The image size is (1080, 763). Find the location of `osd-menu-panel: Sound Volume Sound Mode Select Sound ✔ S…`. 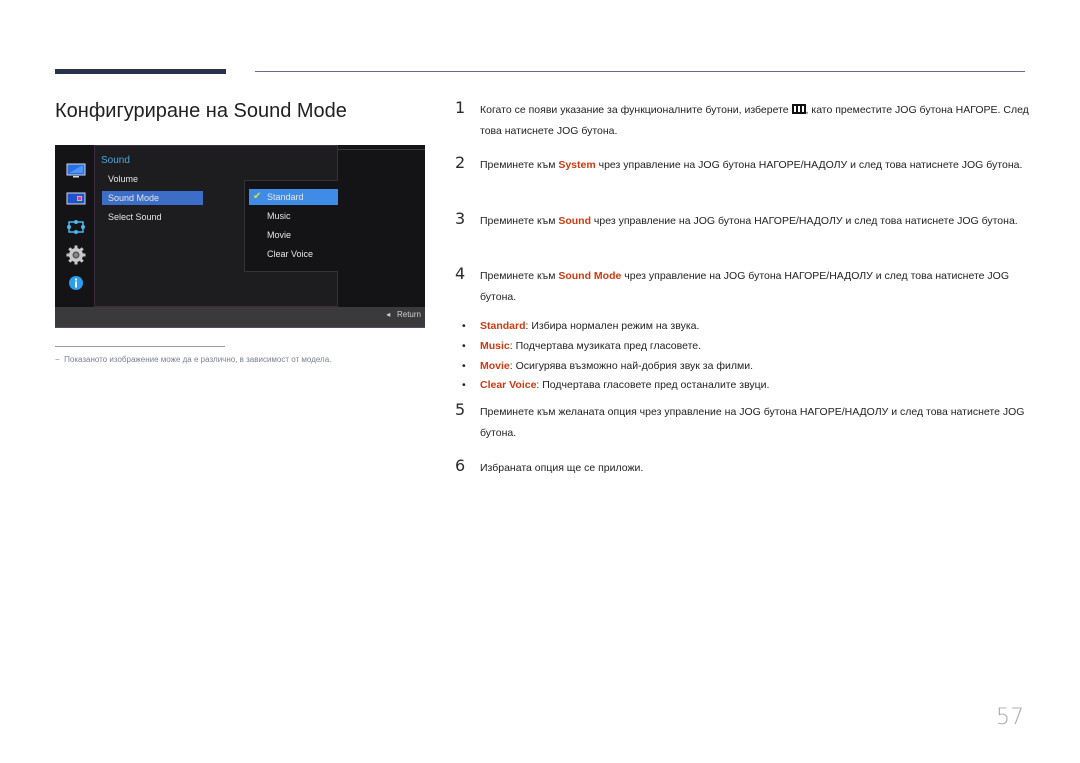

osd-menu-panel: Sound Volume Sound Mode Select Sound ✔ S… is located at coordinates (232, 226).